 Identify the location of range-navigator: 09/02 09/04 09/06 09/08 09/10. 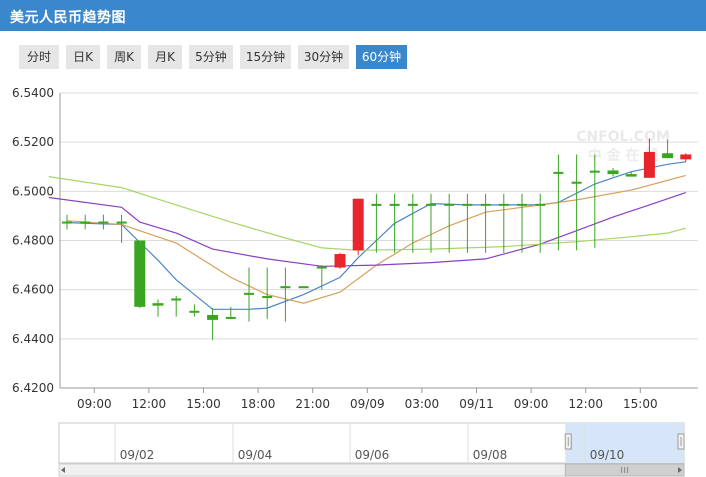
(353, 449).